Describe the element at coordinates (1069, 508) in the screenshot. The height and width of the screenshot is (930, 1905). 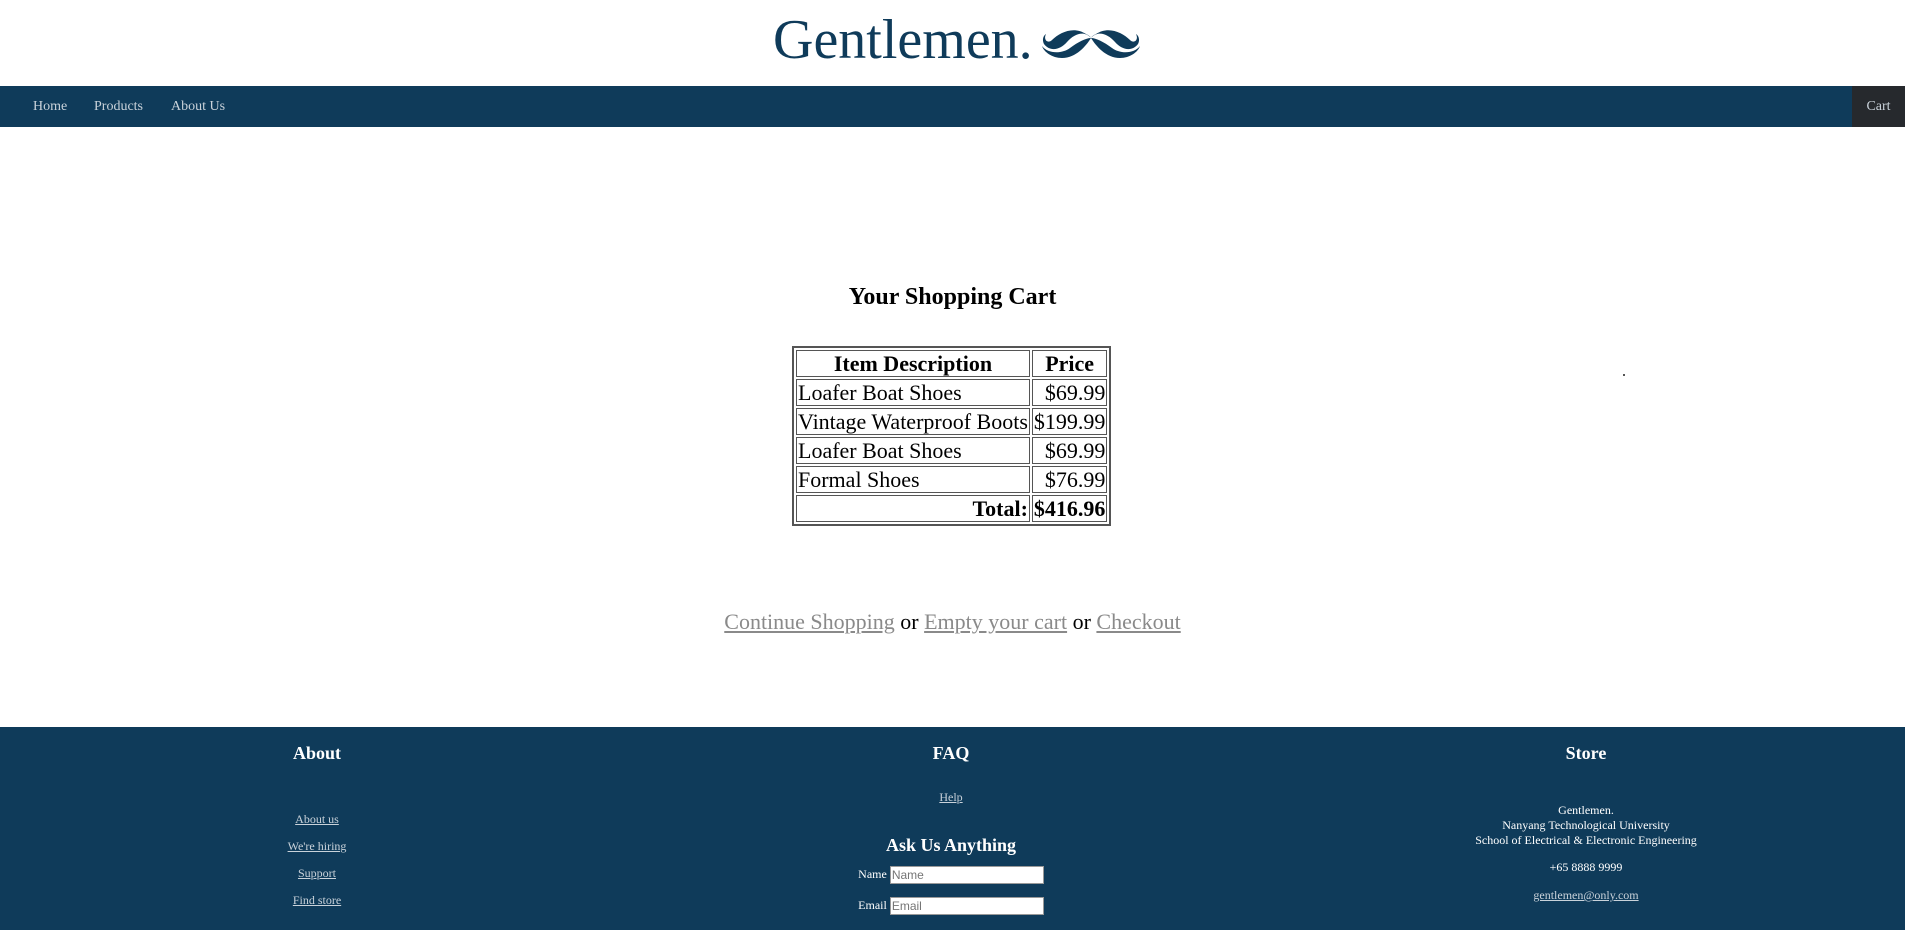
I see `total-value: $416.96` at that location.